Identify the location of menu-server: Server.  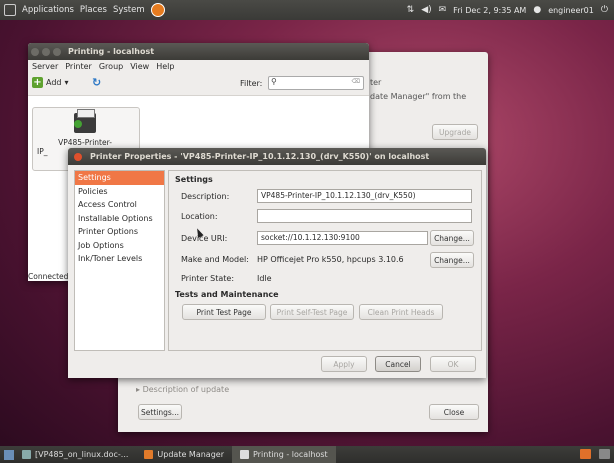
(45, 66).